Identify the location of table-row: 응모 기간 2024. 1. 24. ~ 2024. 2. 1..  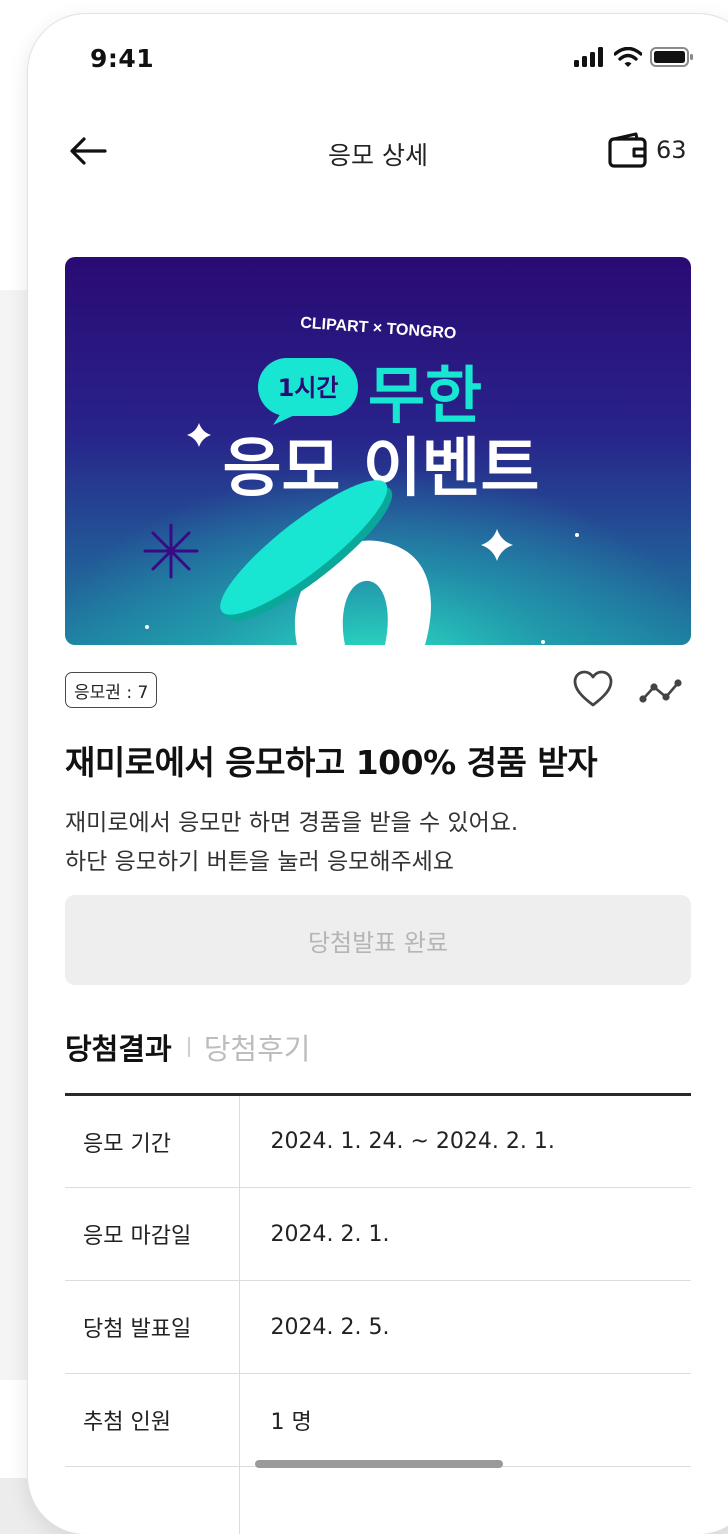
(378, 1141).